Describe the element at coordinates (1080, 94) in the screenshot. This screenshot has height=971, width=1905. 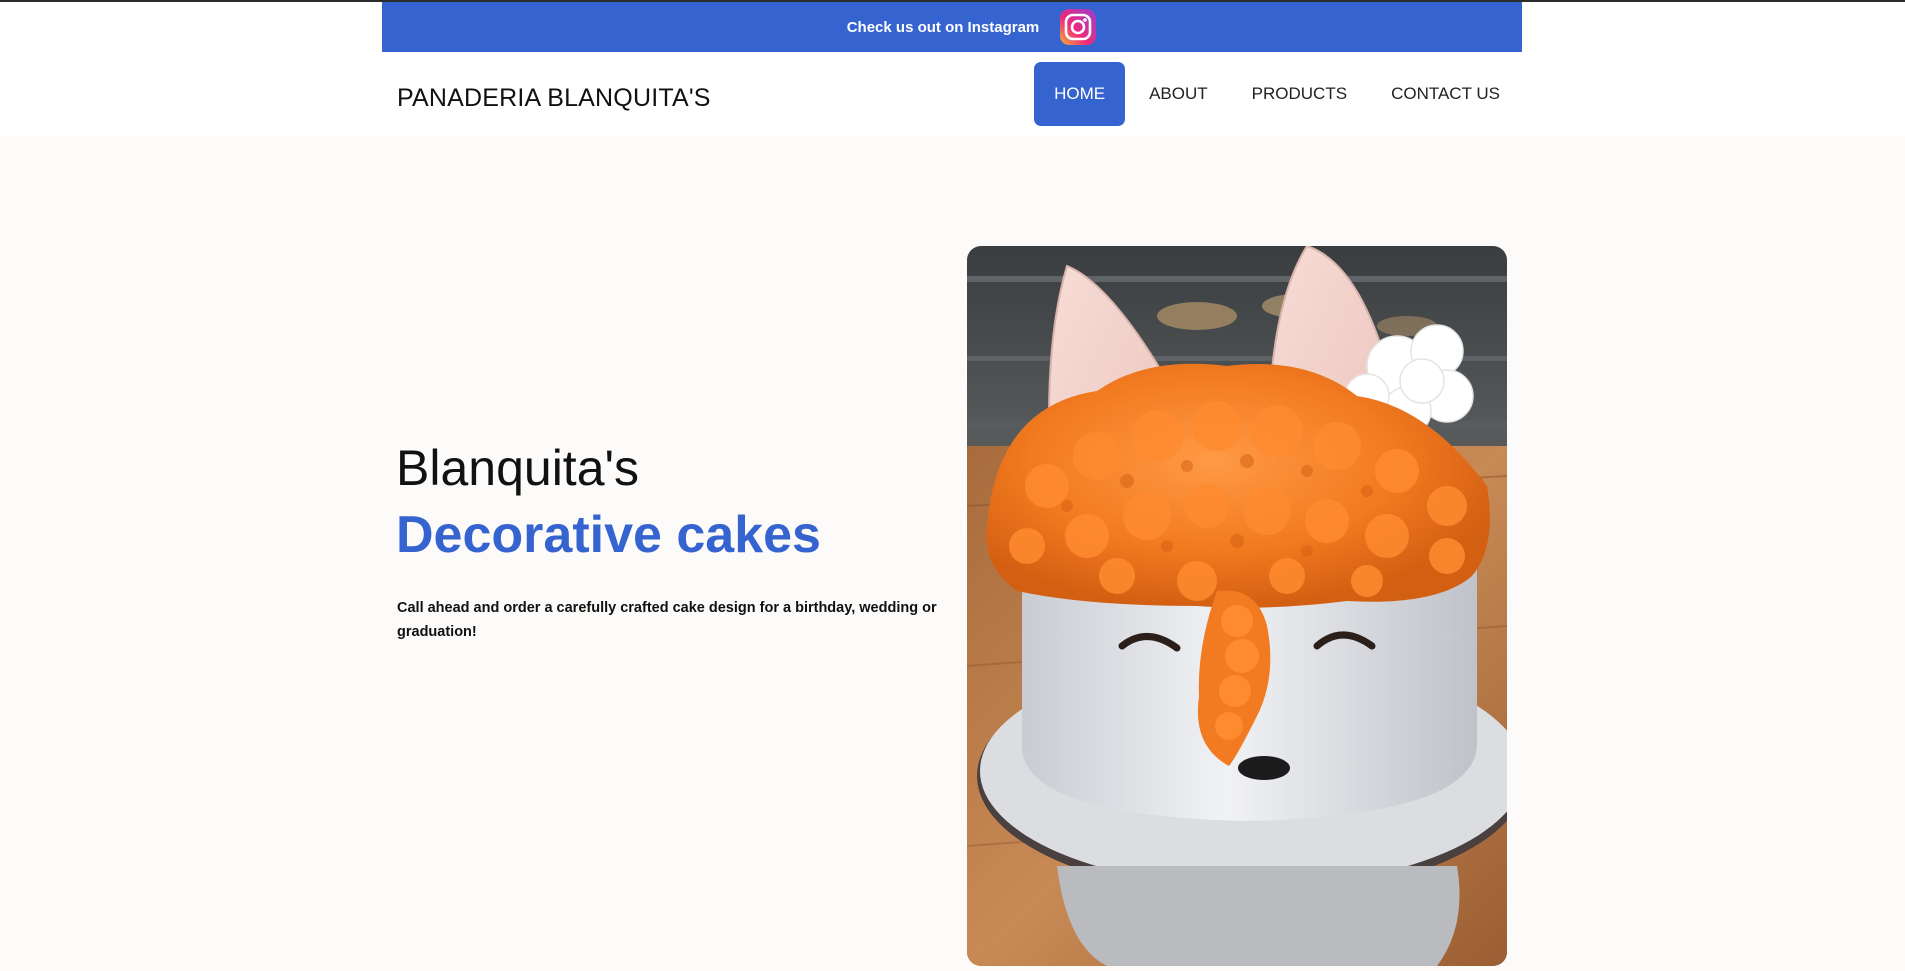
I see `nav-home: HOME` at that location.